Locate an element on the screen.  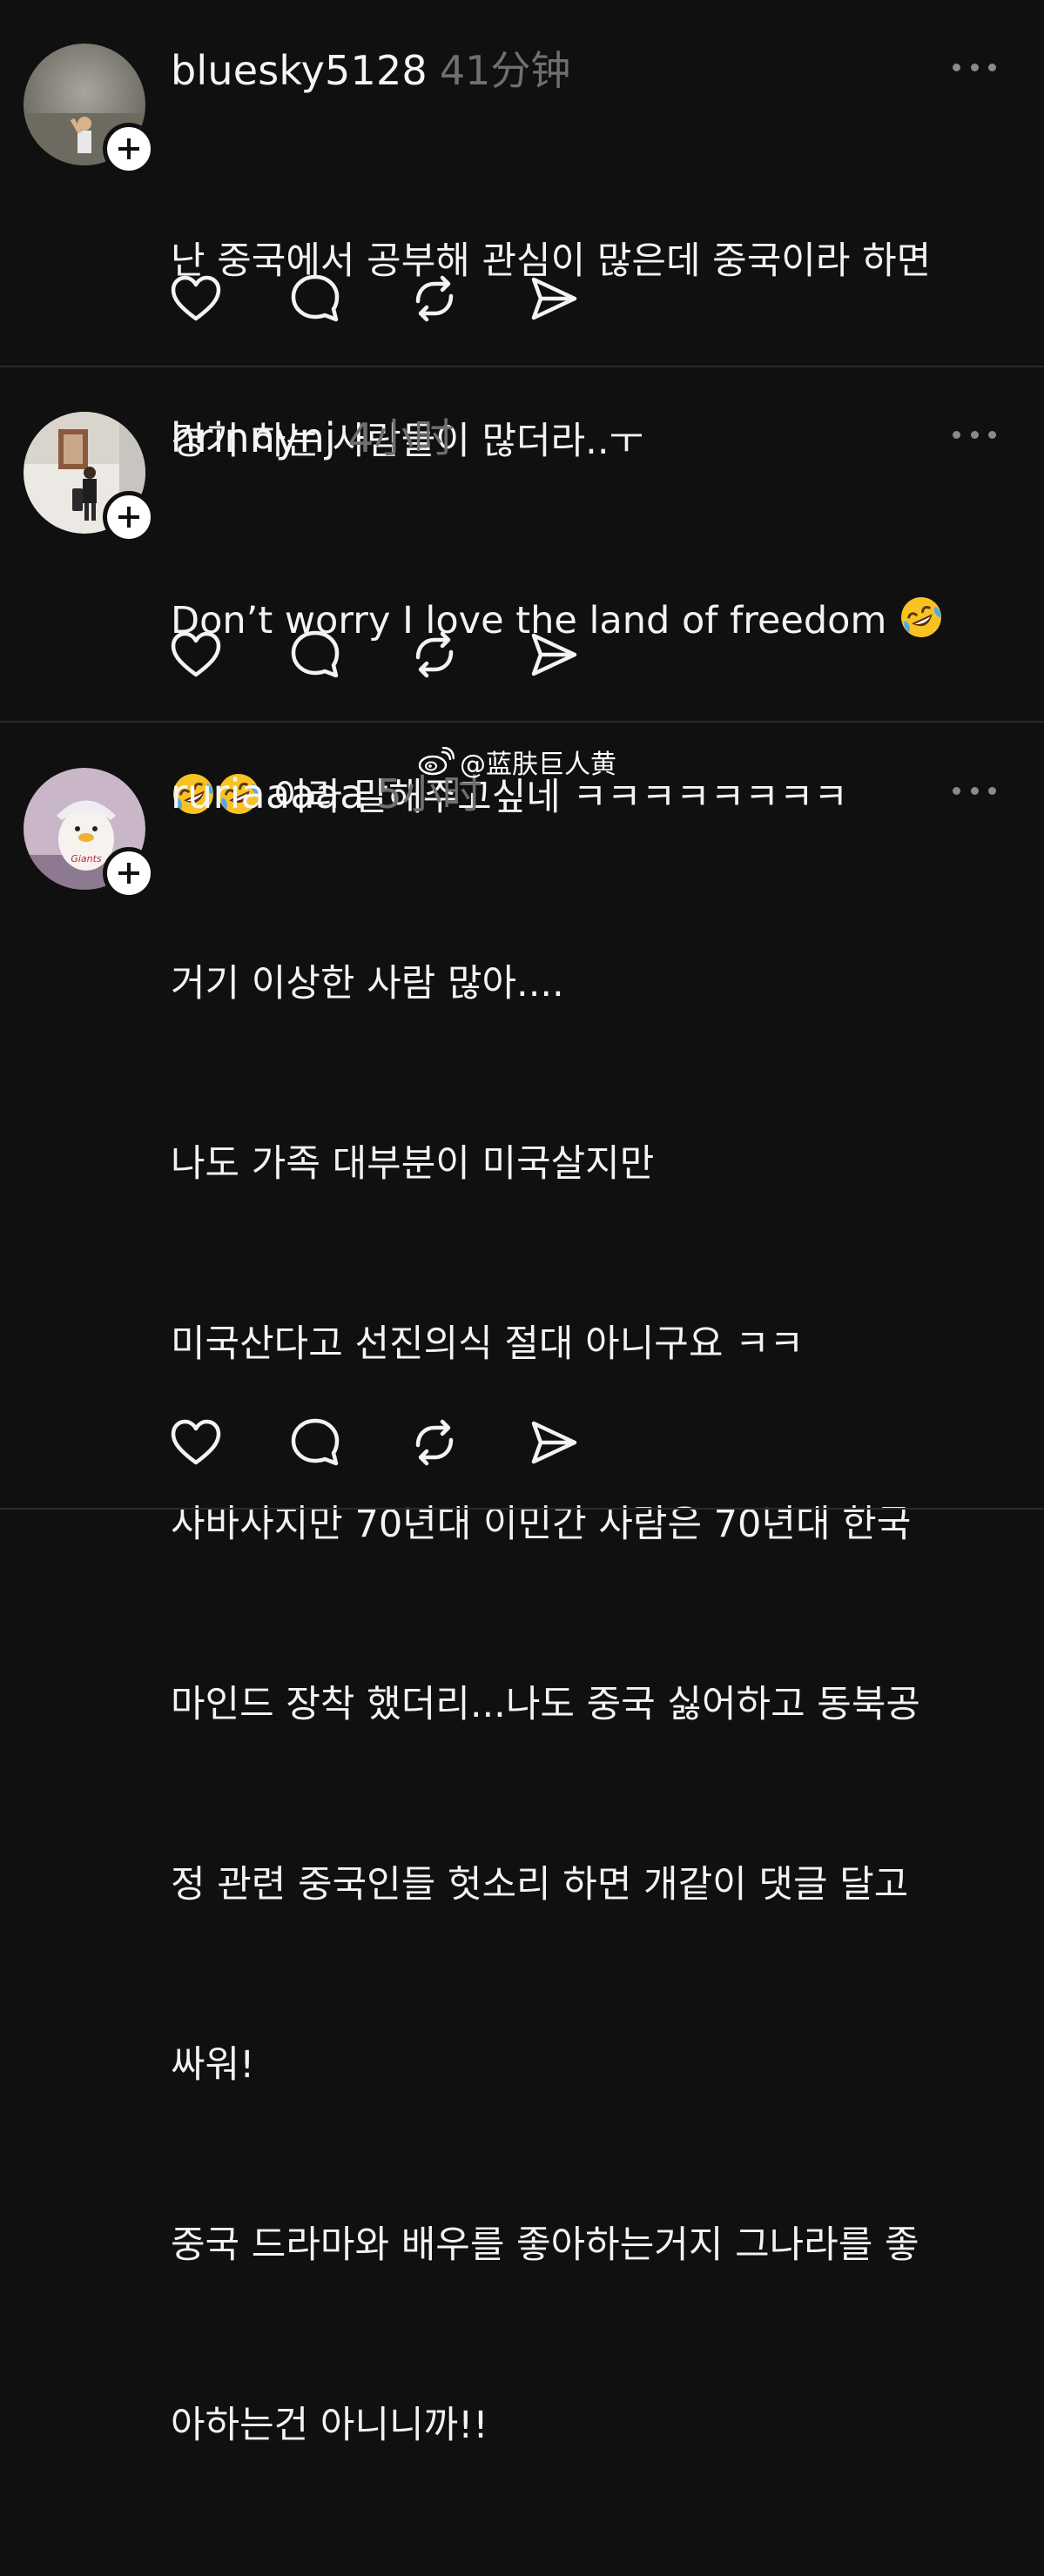
text-line: 정 관련 중국인들 헛소리 하면 개같이 댓글 달고 is located at coordinates (540, 1885).